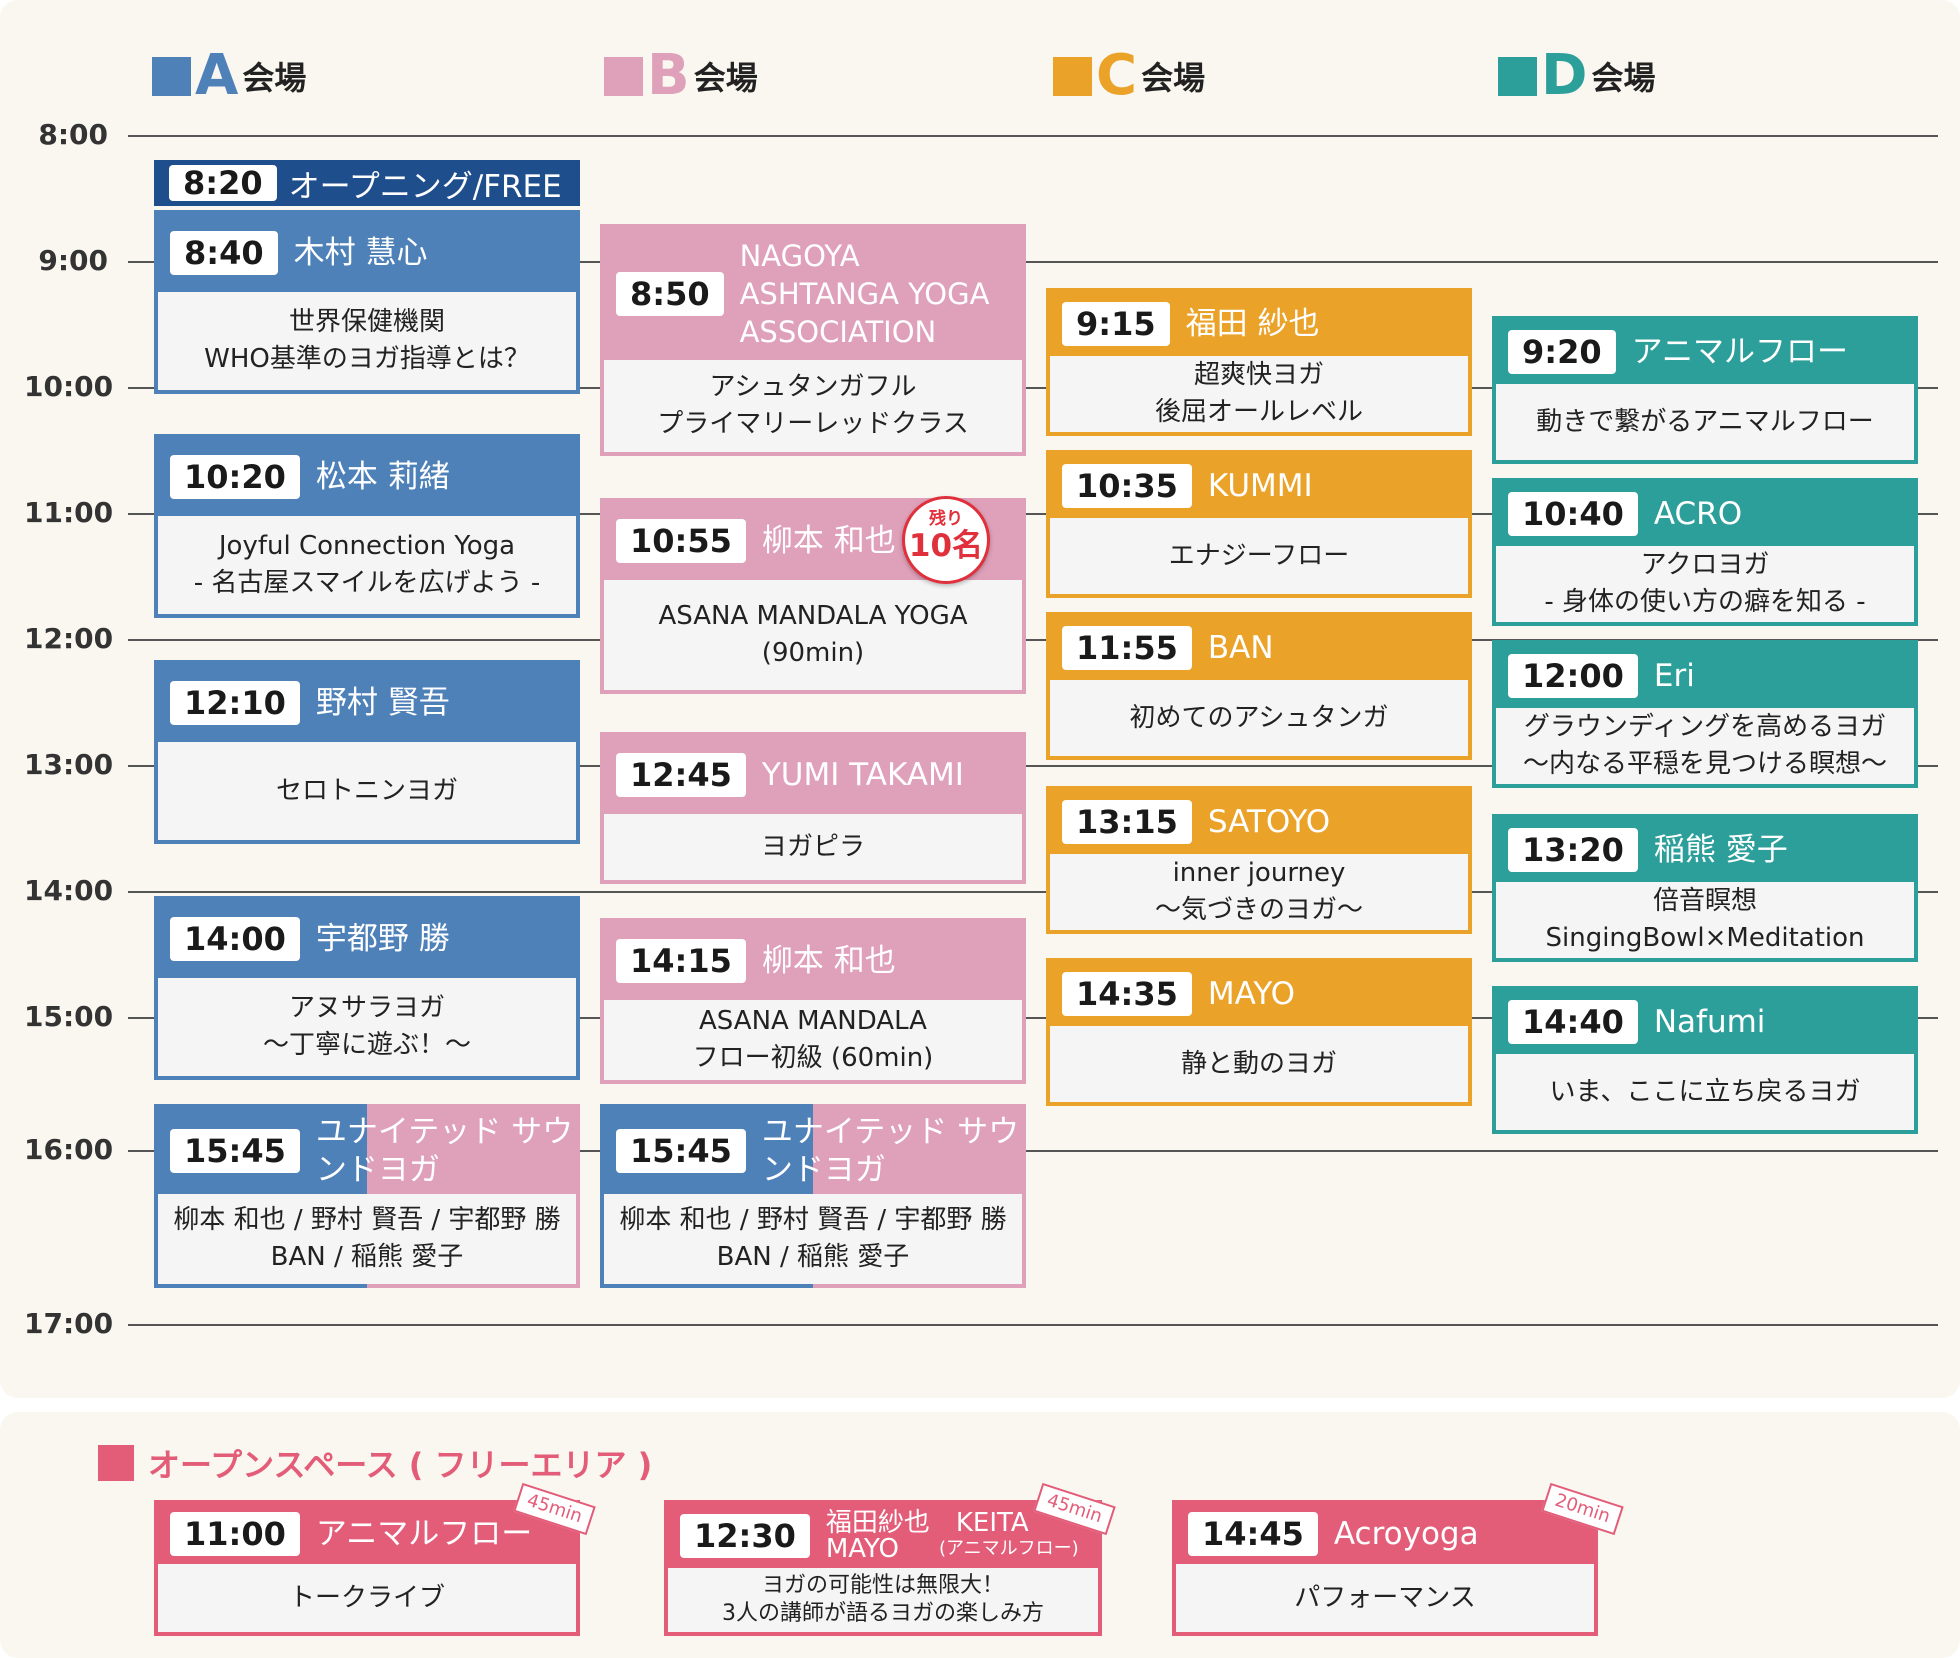 This screenshot has width=1960, height=1658. I want to click on session-description-line: パフォーマンス, so click(1385, 1597).